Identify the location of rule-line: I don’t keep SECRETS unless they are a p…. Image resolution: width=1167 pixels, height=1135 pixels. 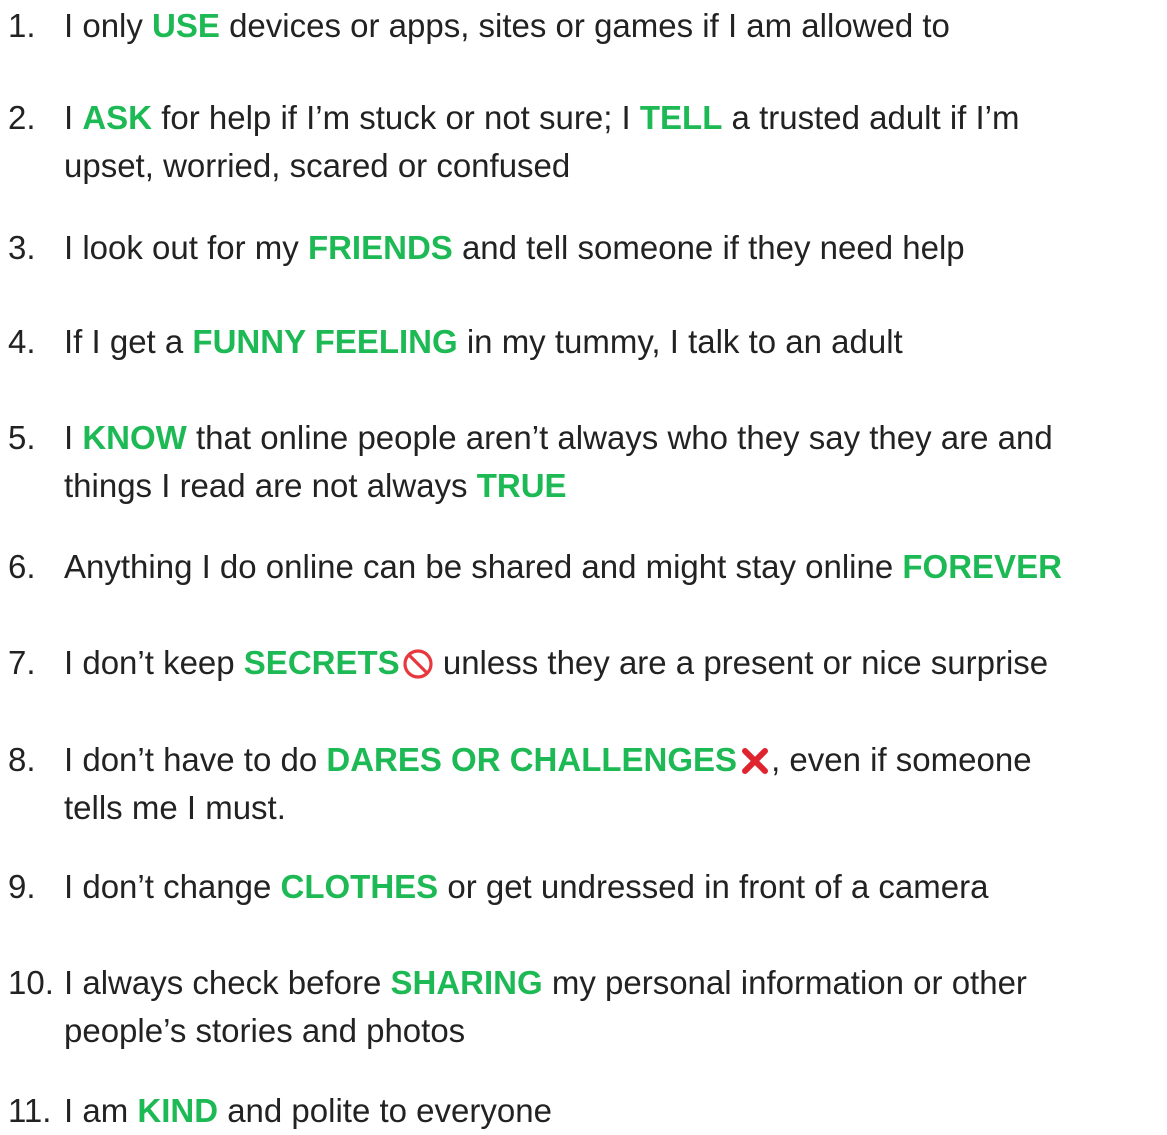
(556, 663).